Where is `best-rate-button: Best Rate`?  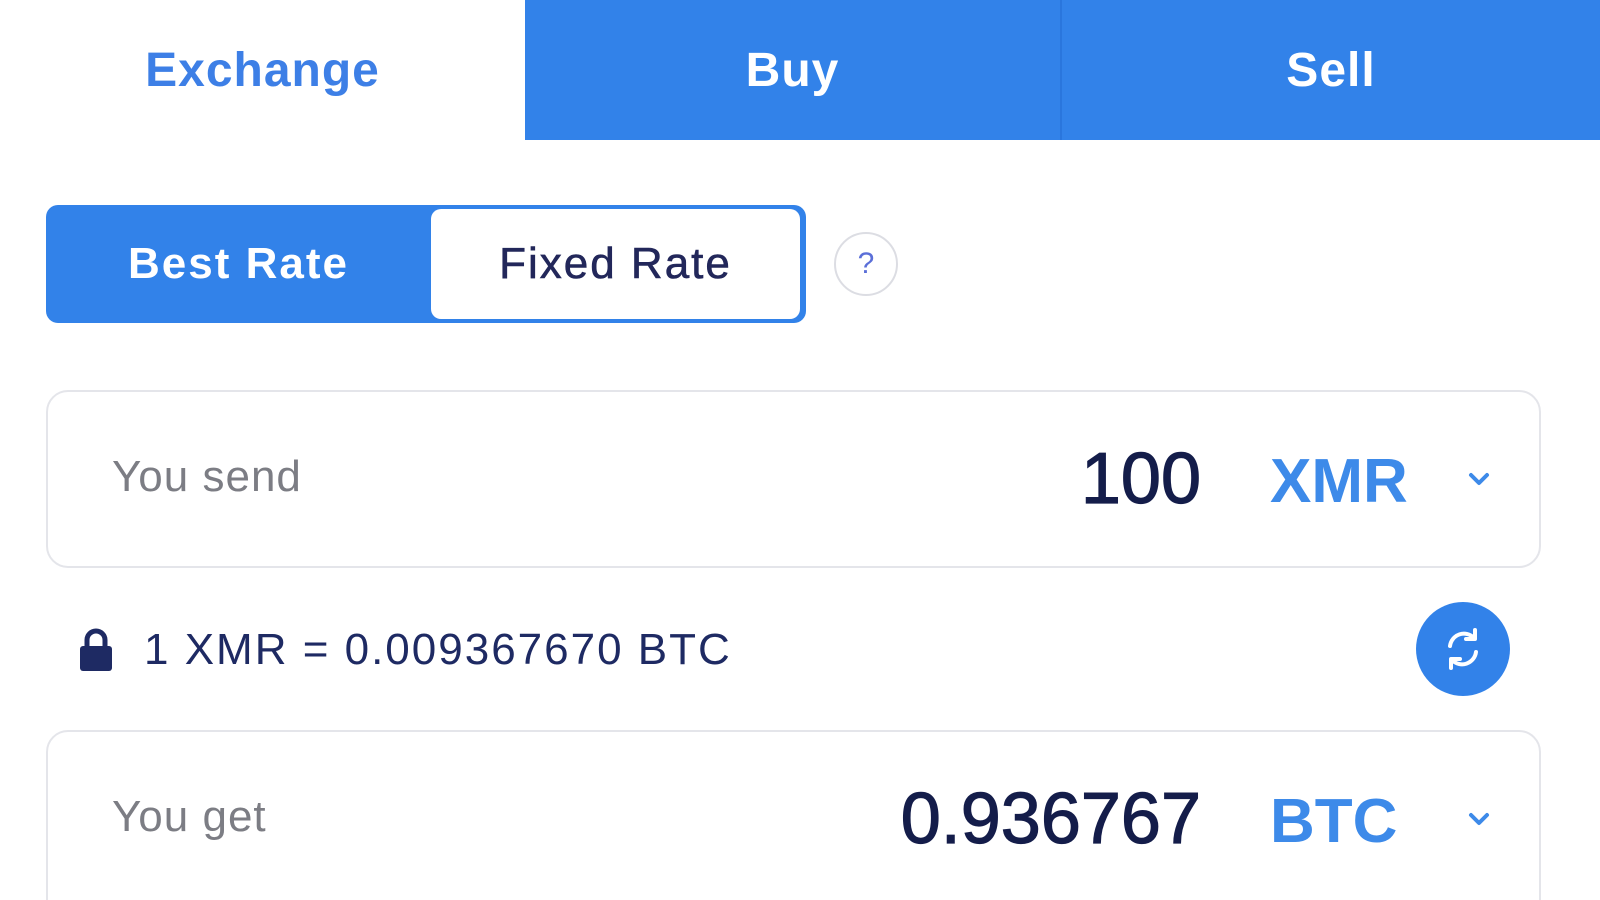
best-rate-button: Best Rate is located at coordinates (238, 264).